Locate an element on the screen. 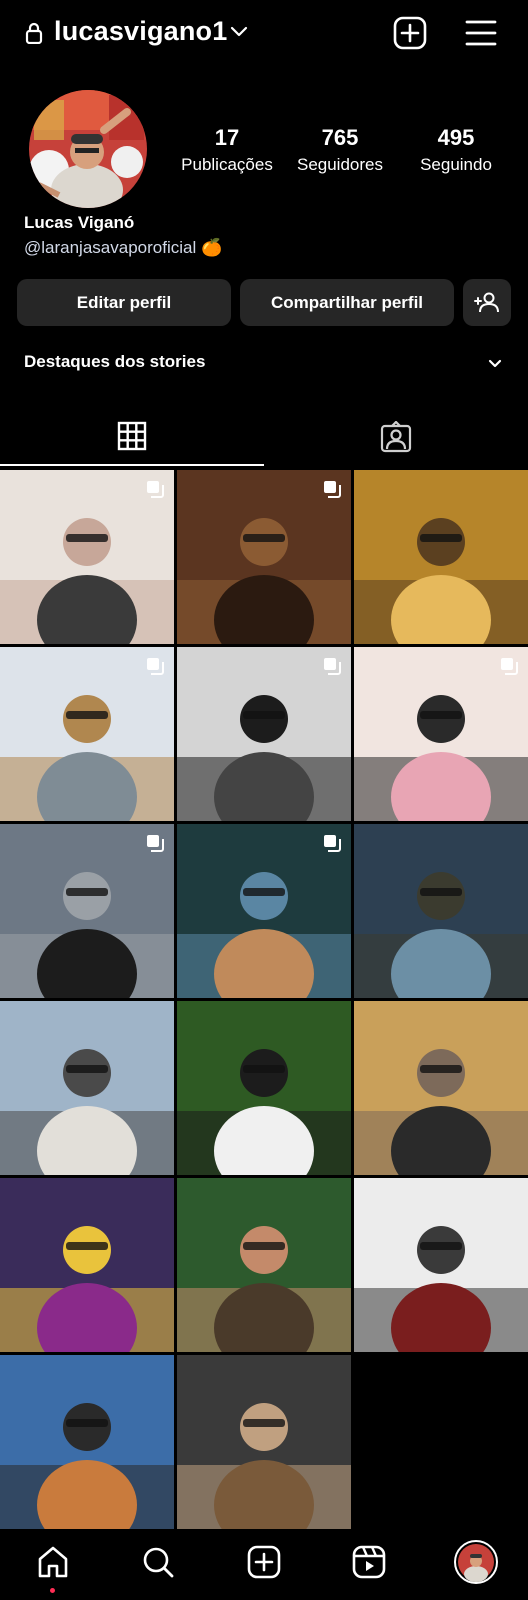 The image size is (528, 1600). tab-tagged is located at coordinates (396, 437).